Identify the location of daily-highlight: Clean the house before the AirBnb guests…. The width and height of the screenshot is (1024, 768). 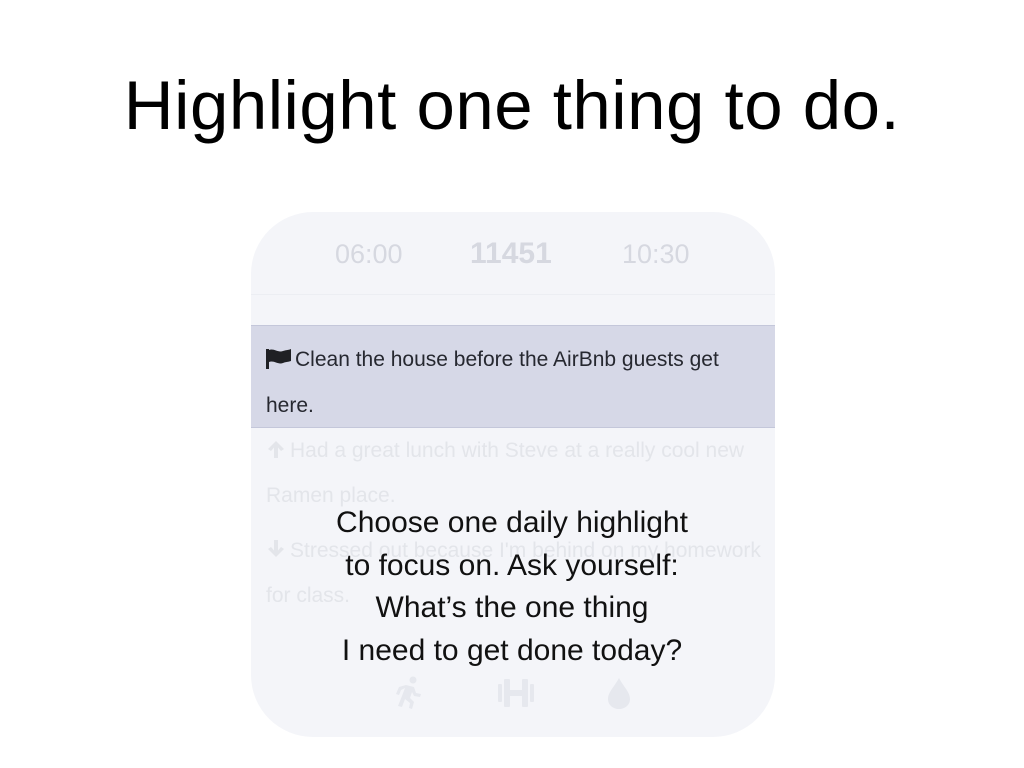
(511, 382).